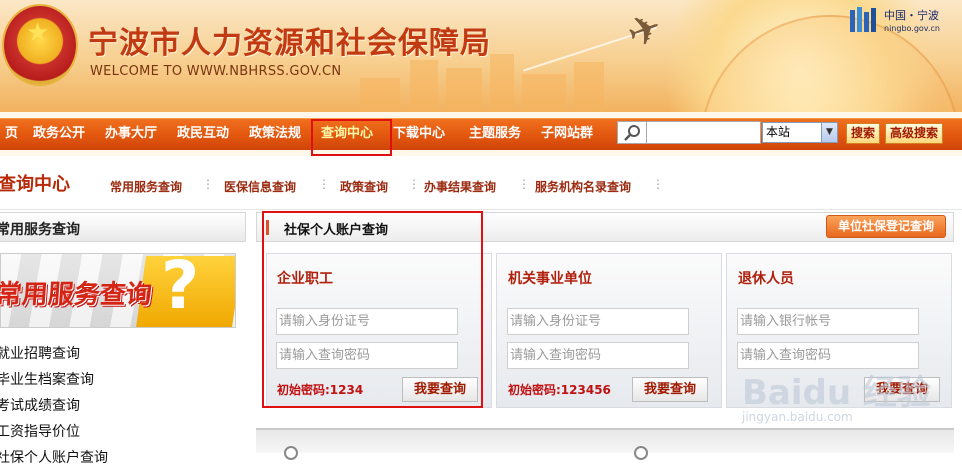  Describe the element at coordinates (364, 186) in the screenshot. I see `subnav-link-policy: 政策查询` at that location.